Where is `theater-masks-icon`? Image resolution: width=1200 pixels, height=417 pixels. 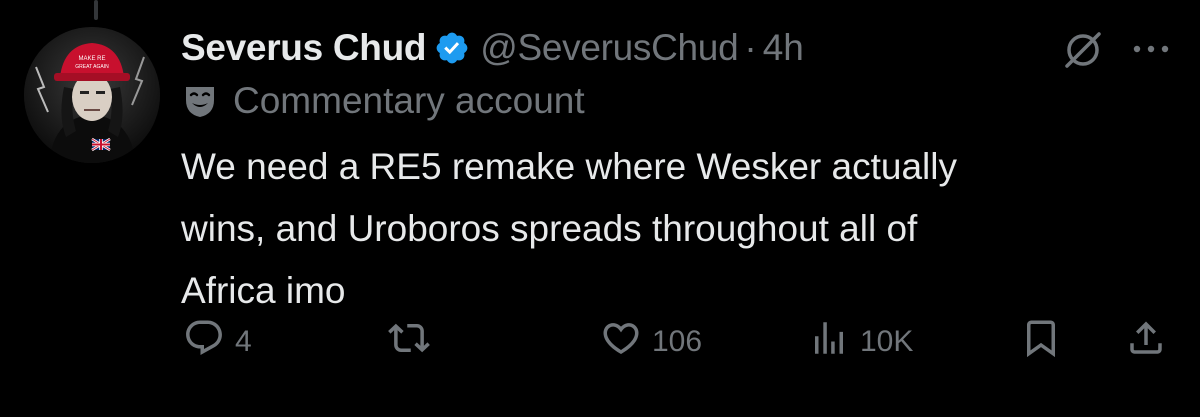
theater-masks-icon is located at coordinates (200, 101).